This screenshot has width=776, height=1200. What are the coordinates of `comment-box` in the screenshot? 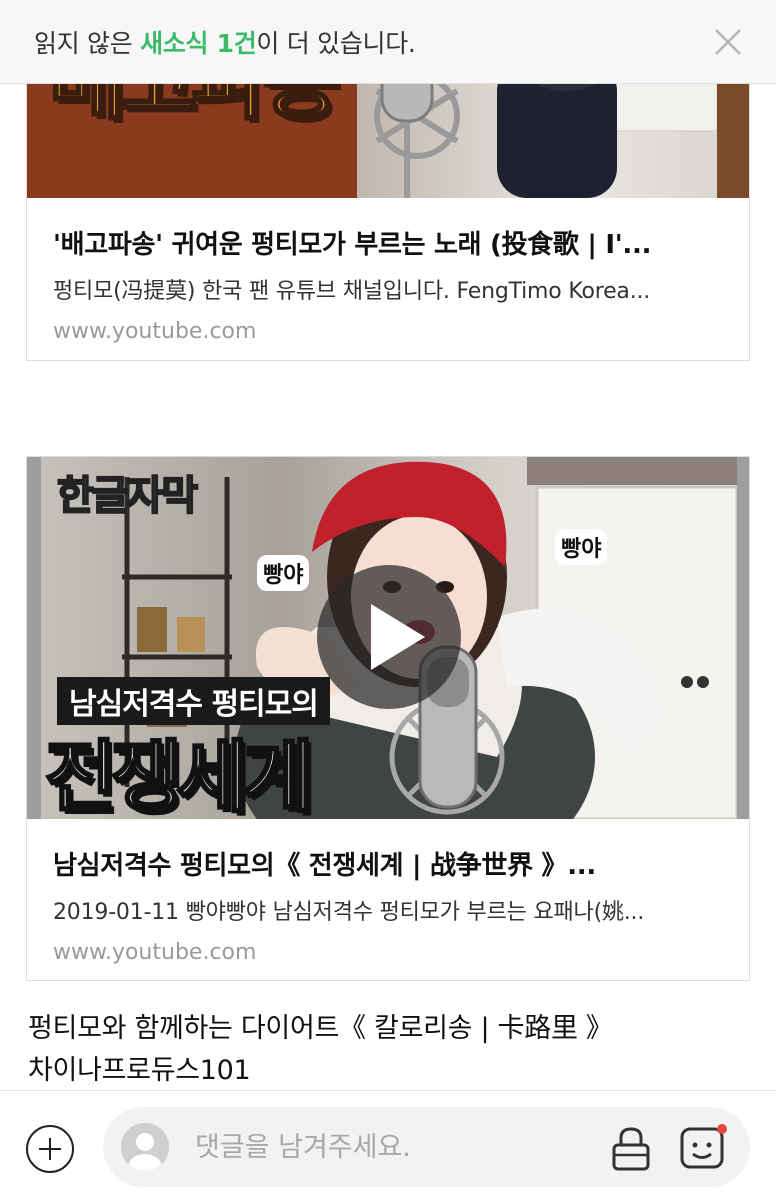 It's located at (426, 1147).